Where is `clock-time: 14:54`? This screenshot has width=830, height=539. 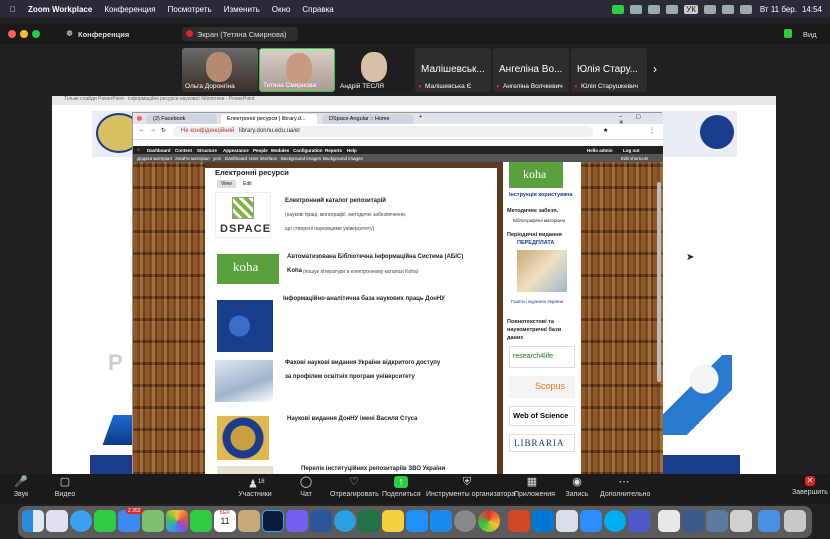
clock-time: 14:54 is located at coordinates (812, 9).